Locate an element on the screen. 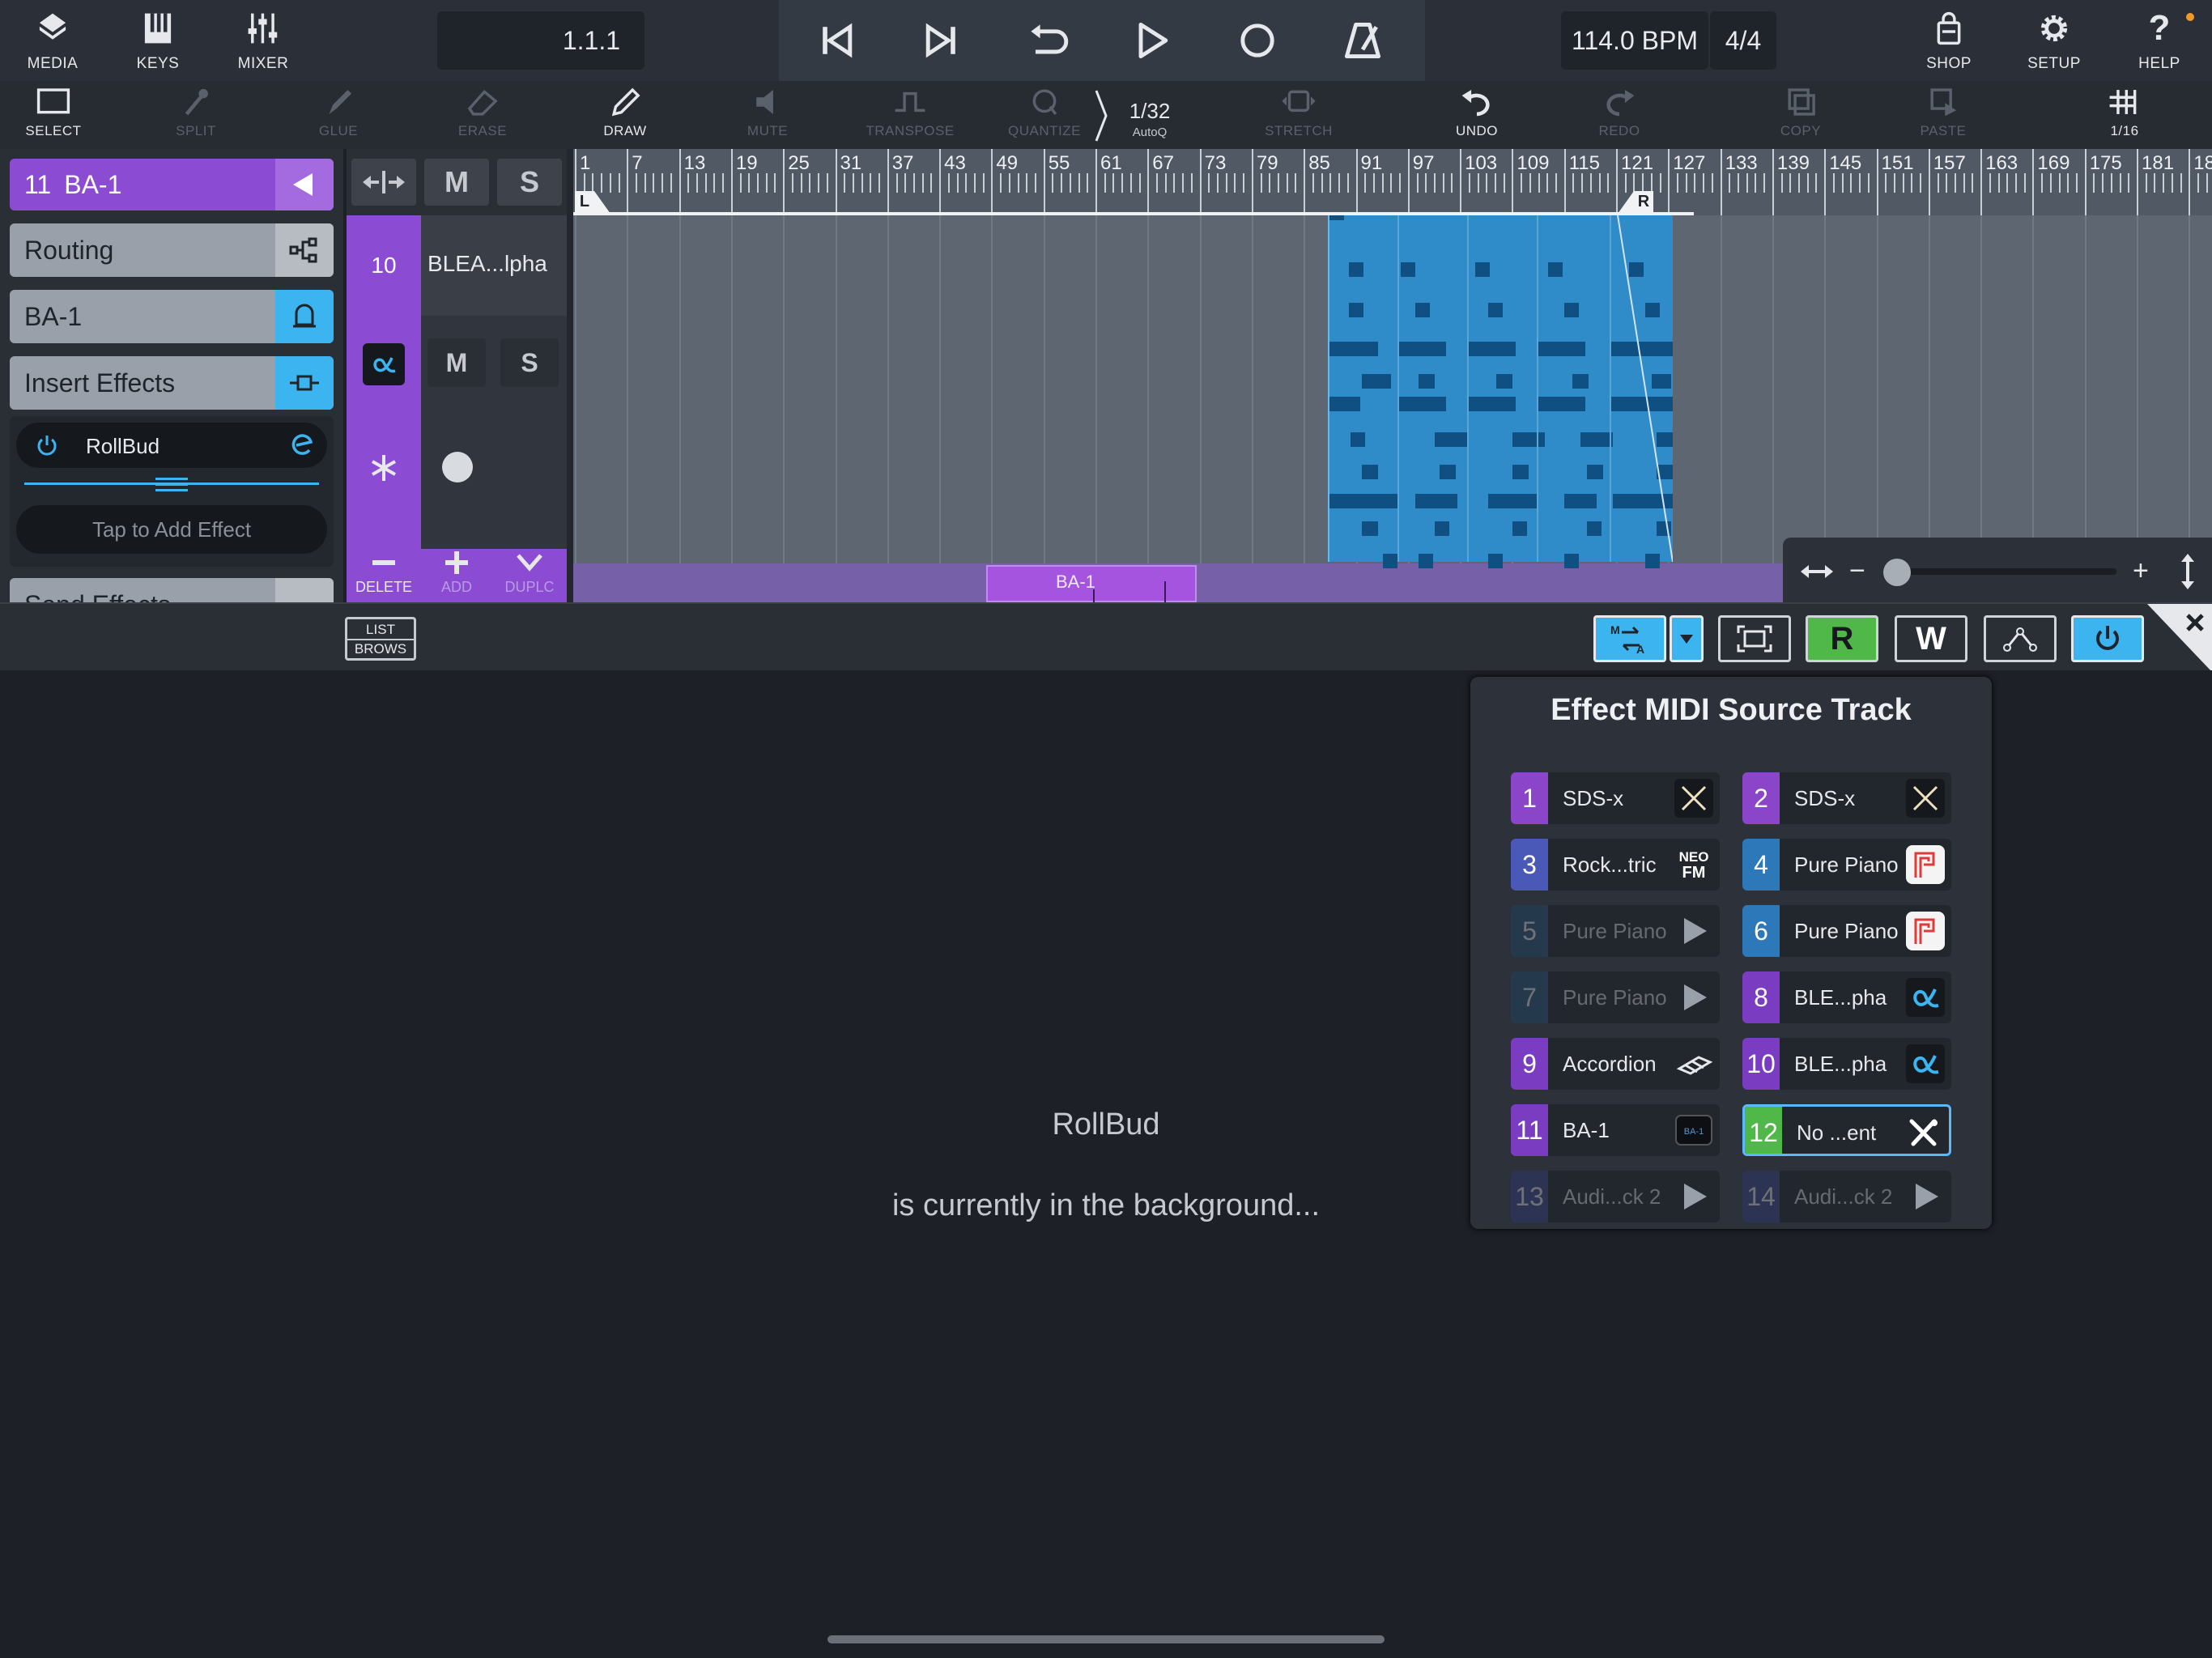 The width and height of the screenshot is (2212, 1658). fullscreen-button is located at coordinates (1755, 638).